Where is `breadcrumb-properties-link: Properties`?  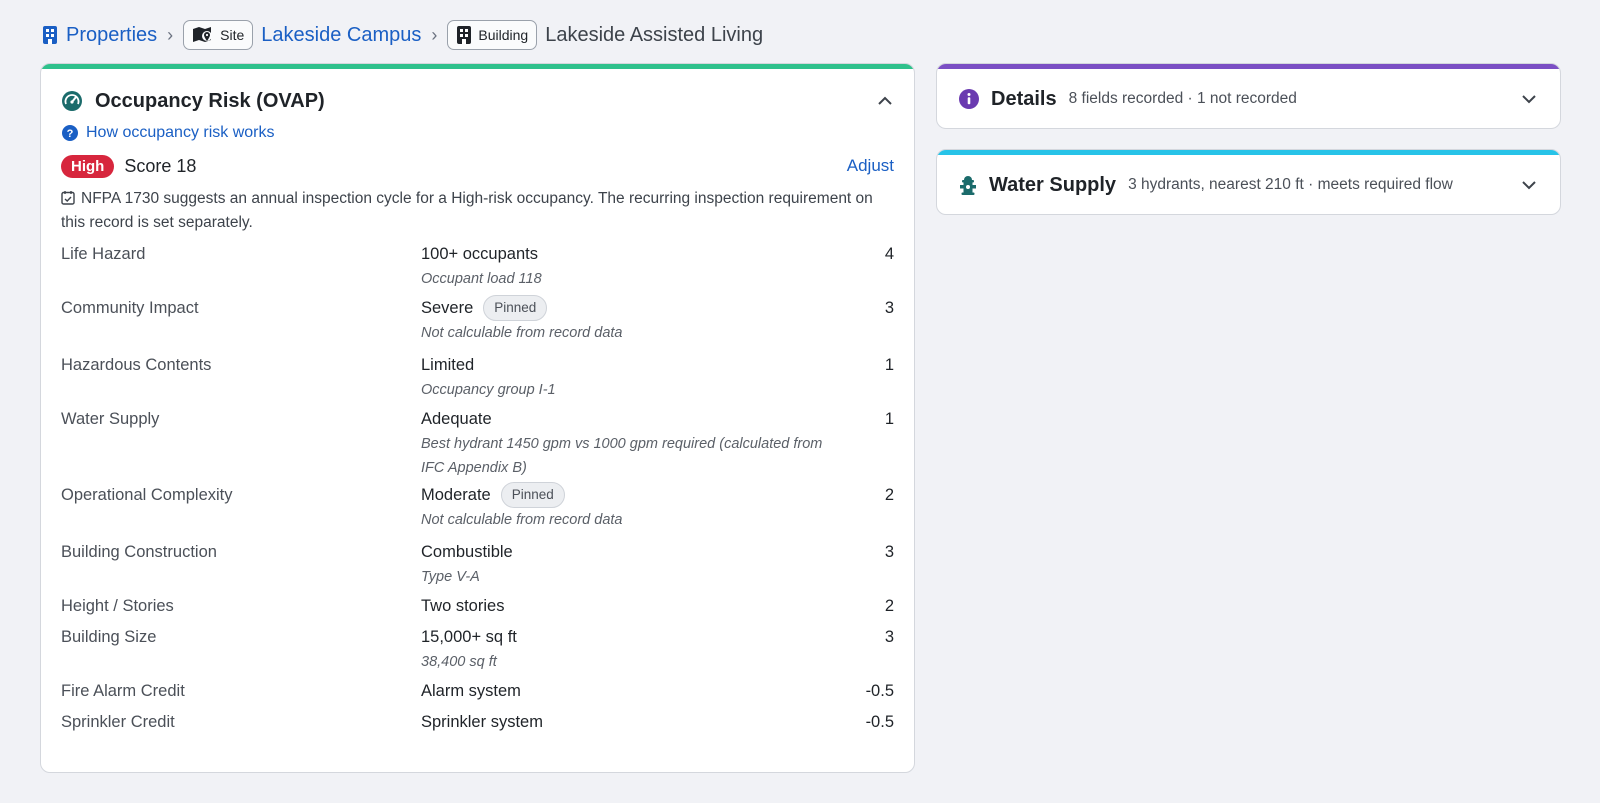
breadcrumb-properties-link: Properties is located at coordinates (99, 35).